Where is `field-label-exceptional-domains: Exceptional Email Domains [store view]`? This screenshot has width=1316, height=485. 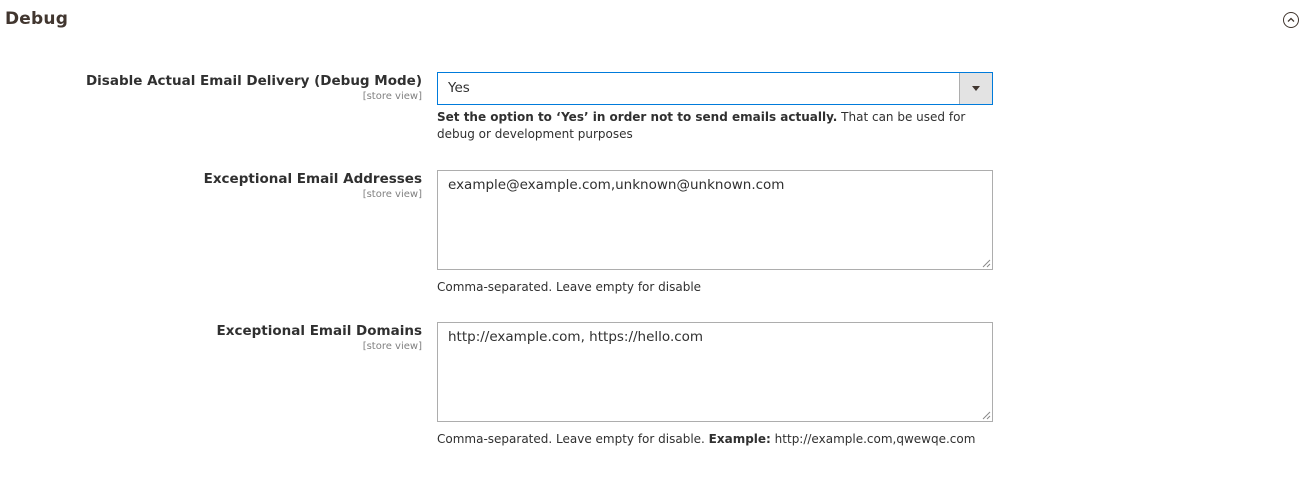
field-label-exceptional-domains: Exceptional Email Domains [store view] is located at coordinates (319, 338).